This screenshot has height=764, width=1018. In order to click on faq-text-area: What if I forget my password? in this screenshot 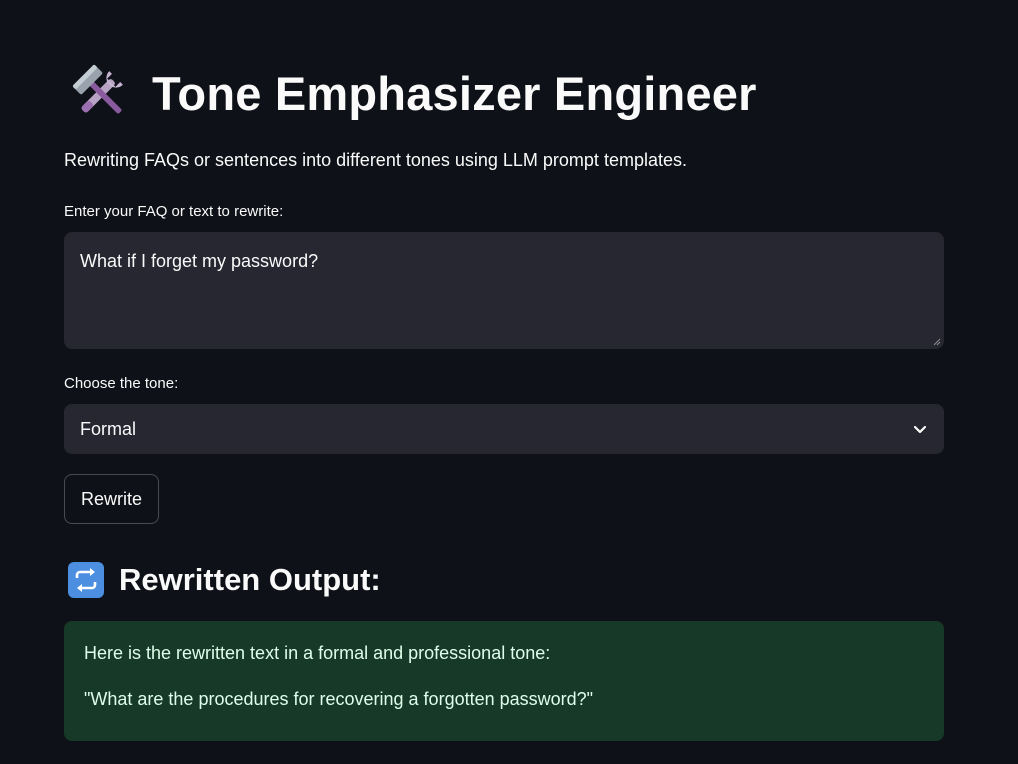, I will do `click(504, 290)`.